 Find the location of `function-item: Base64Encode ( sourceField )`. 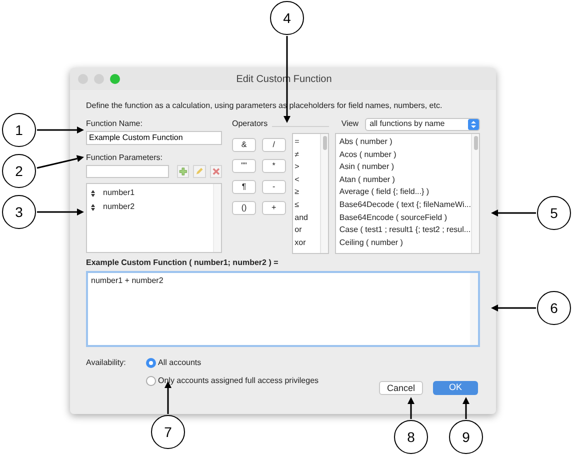

function-item: Base64Encode ( sourceField ) is located at coordinates (405, 218).